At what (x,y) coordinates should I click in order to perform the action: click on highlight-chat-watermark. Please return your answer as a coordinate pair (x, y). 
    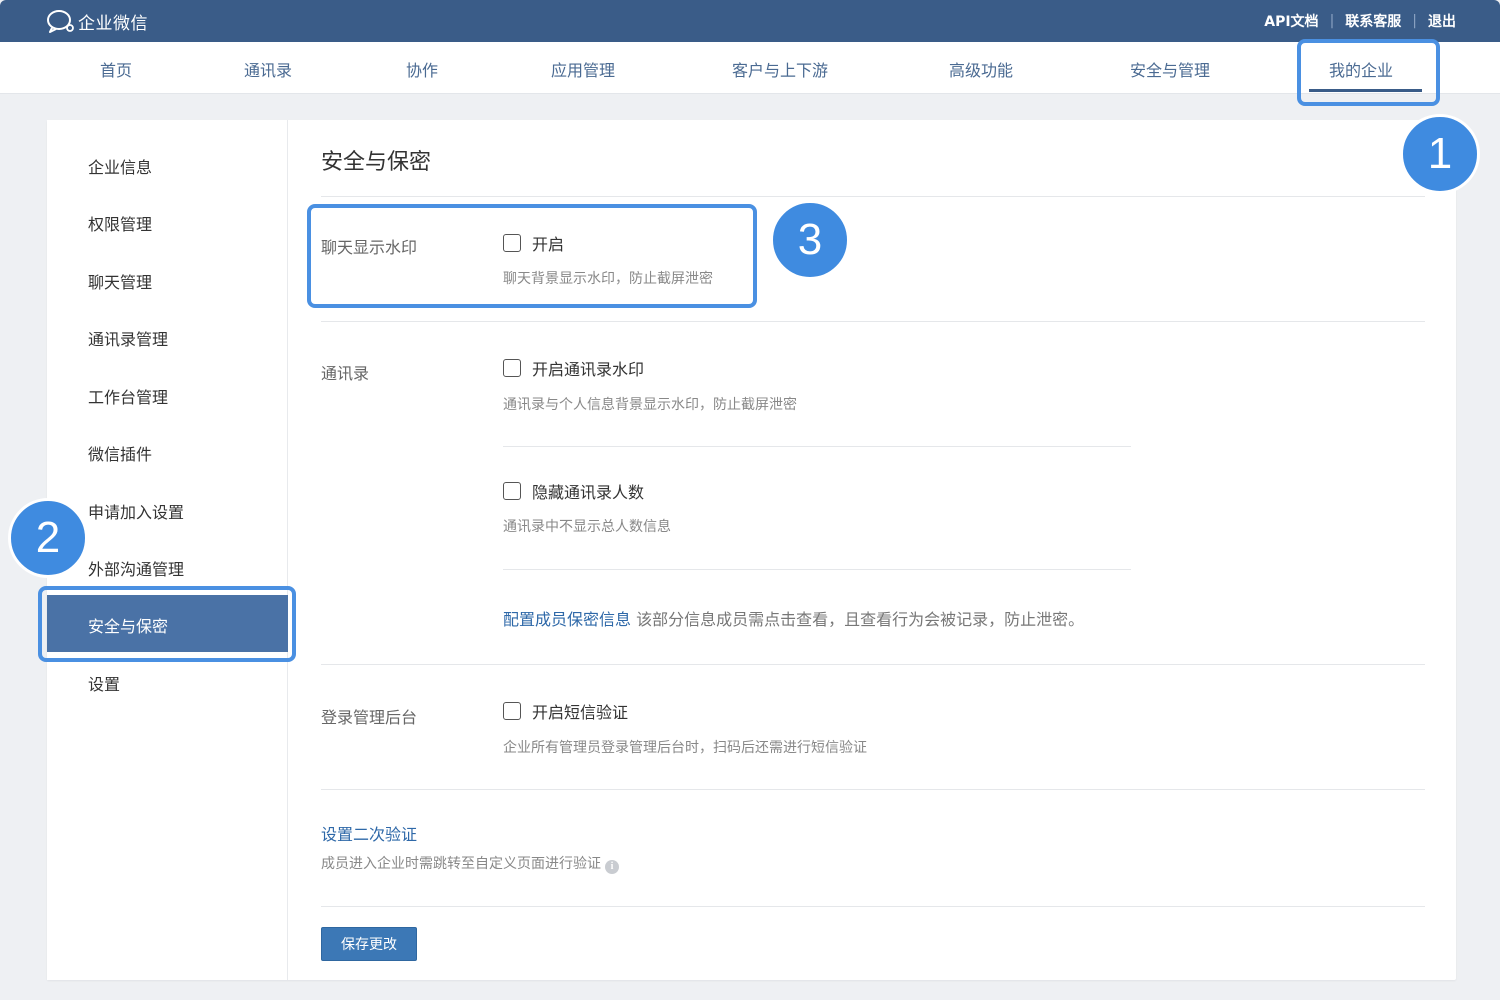
    Looking at the image, I should click on (532, 256).